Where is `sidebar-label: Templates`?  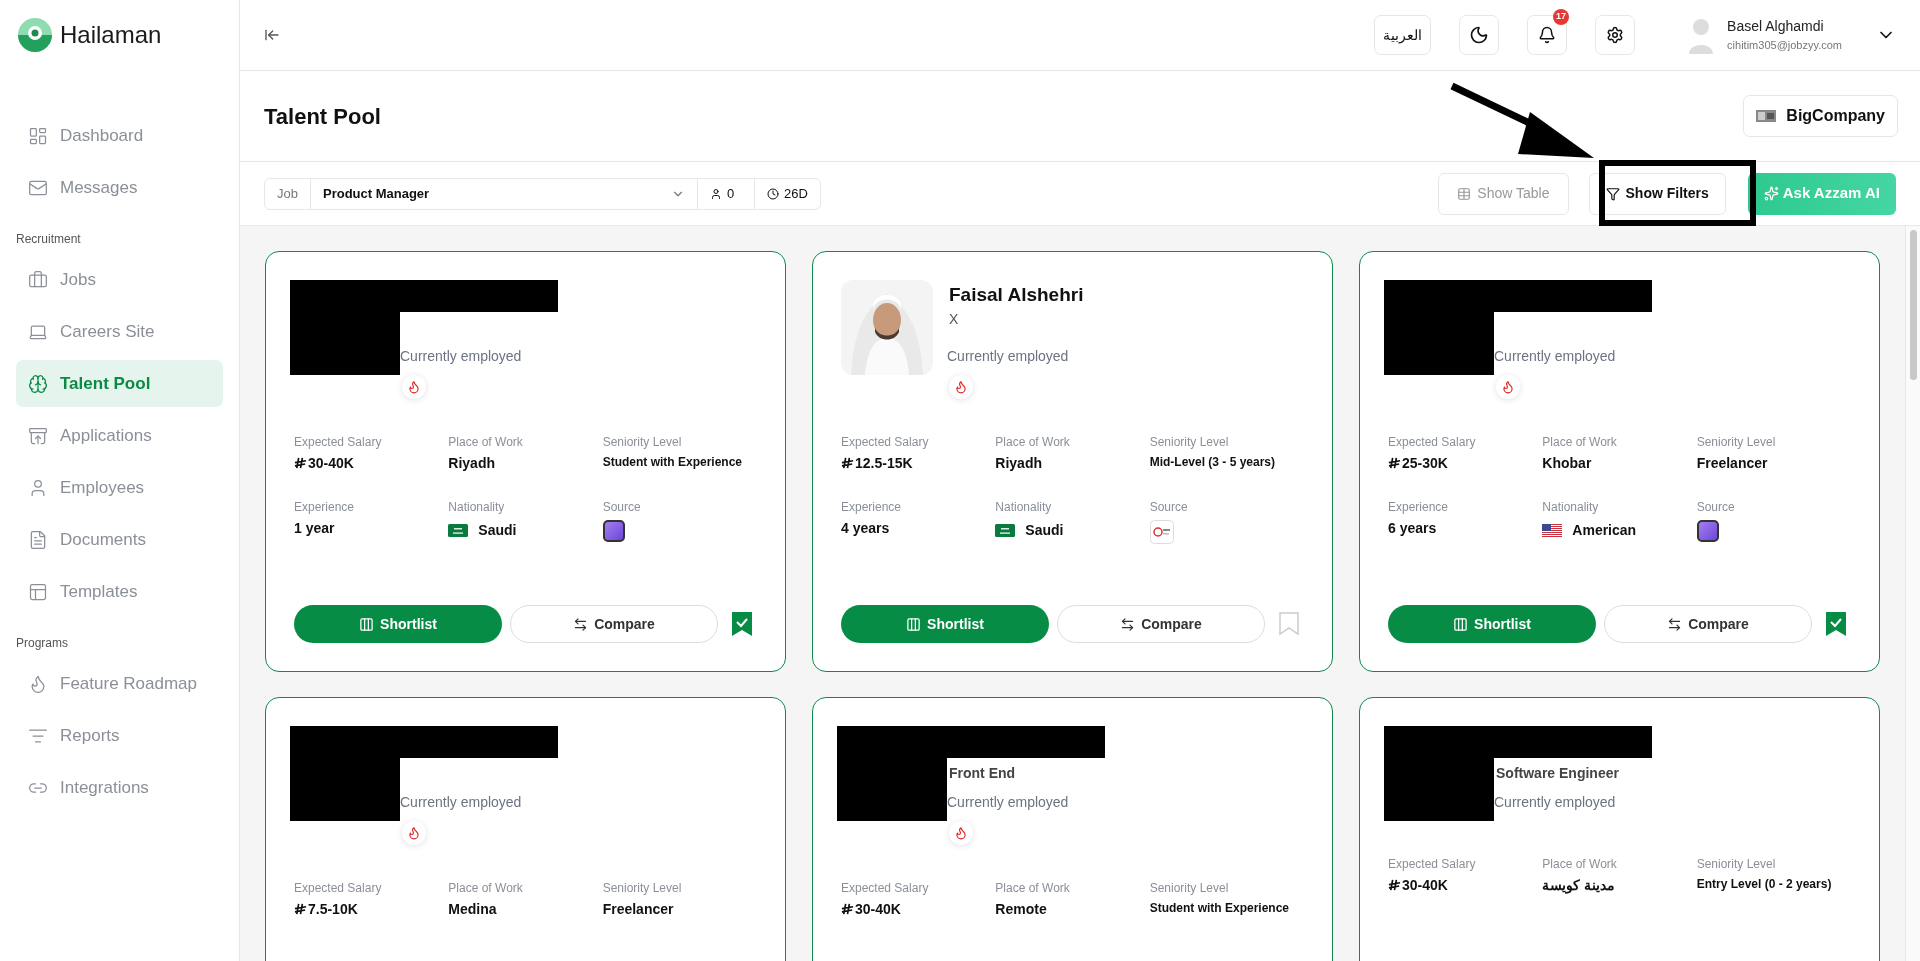
sidebar-label: Templates is located at coordinates (99, 591).